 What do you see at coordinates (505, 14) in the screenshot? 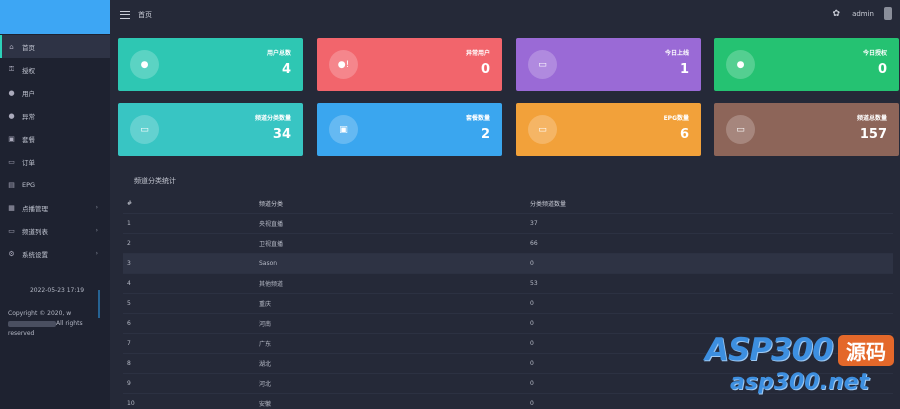
I see `top-header: 首页 ✿ admin` at bounding box center [505, 14].